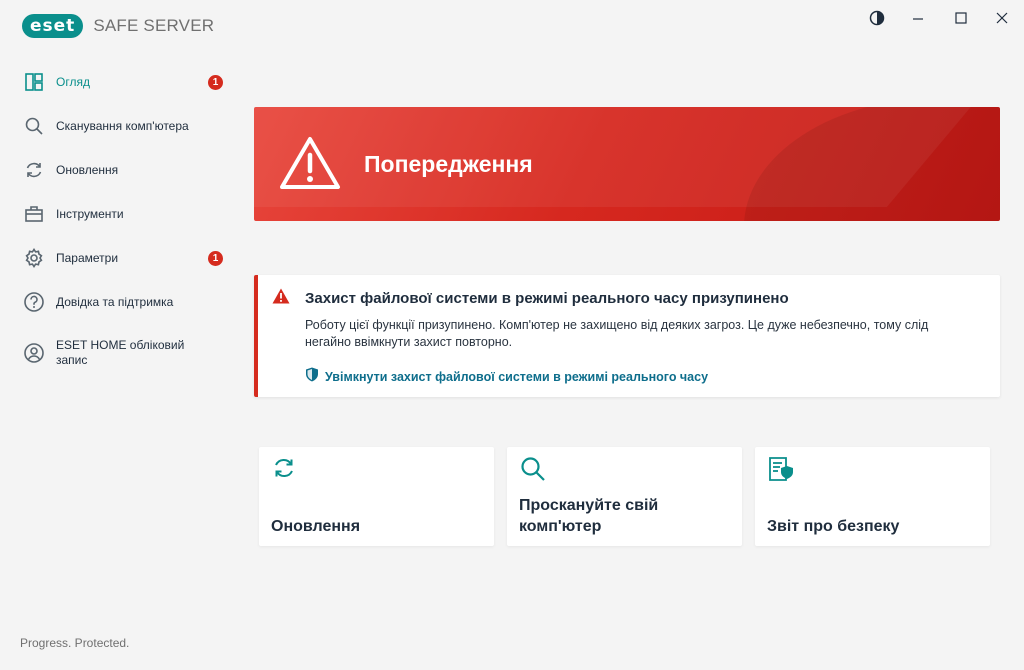 The height and width of the screenshot is (670, 1024). I want to click on sidebar-item-overview: Огляд 1, so click(120, 82).